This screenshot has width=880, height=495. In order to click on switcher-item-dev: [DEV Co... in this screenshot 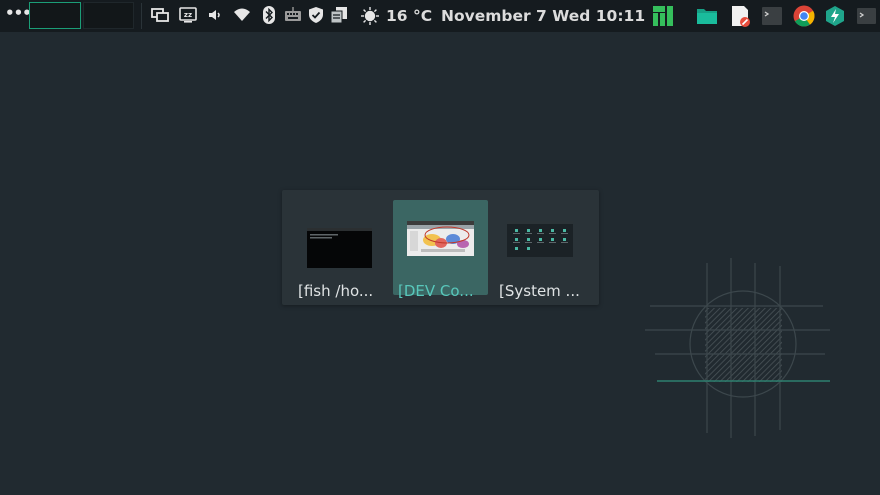, I will do `click(440, 250)`.